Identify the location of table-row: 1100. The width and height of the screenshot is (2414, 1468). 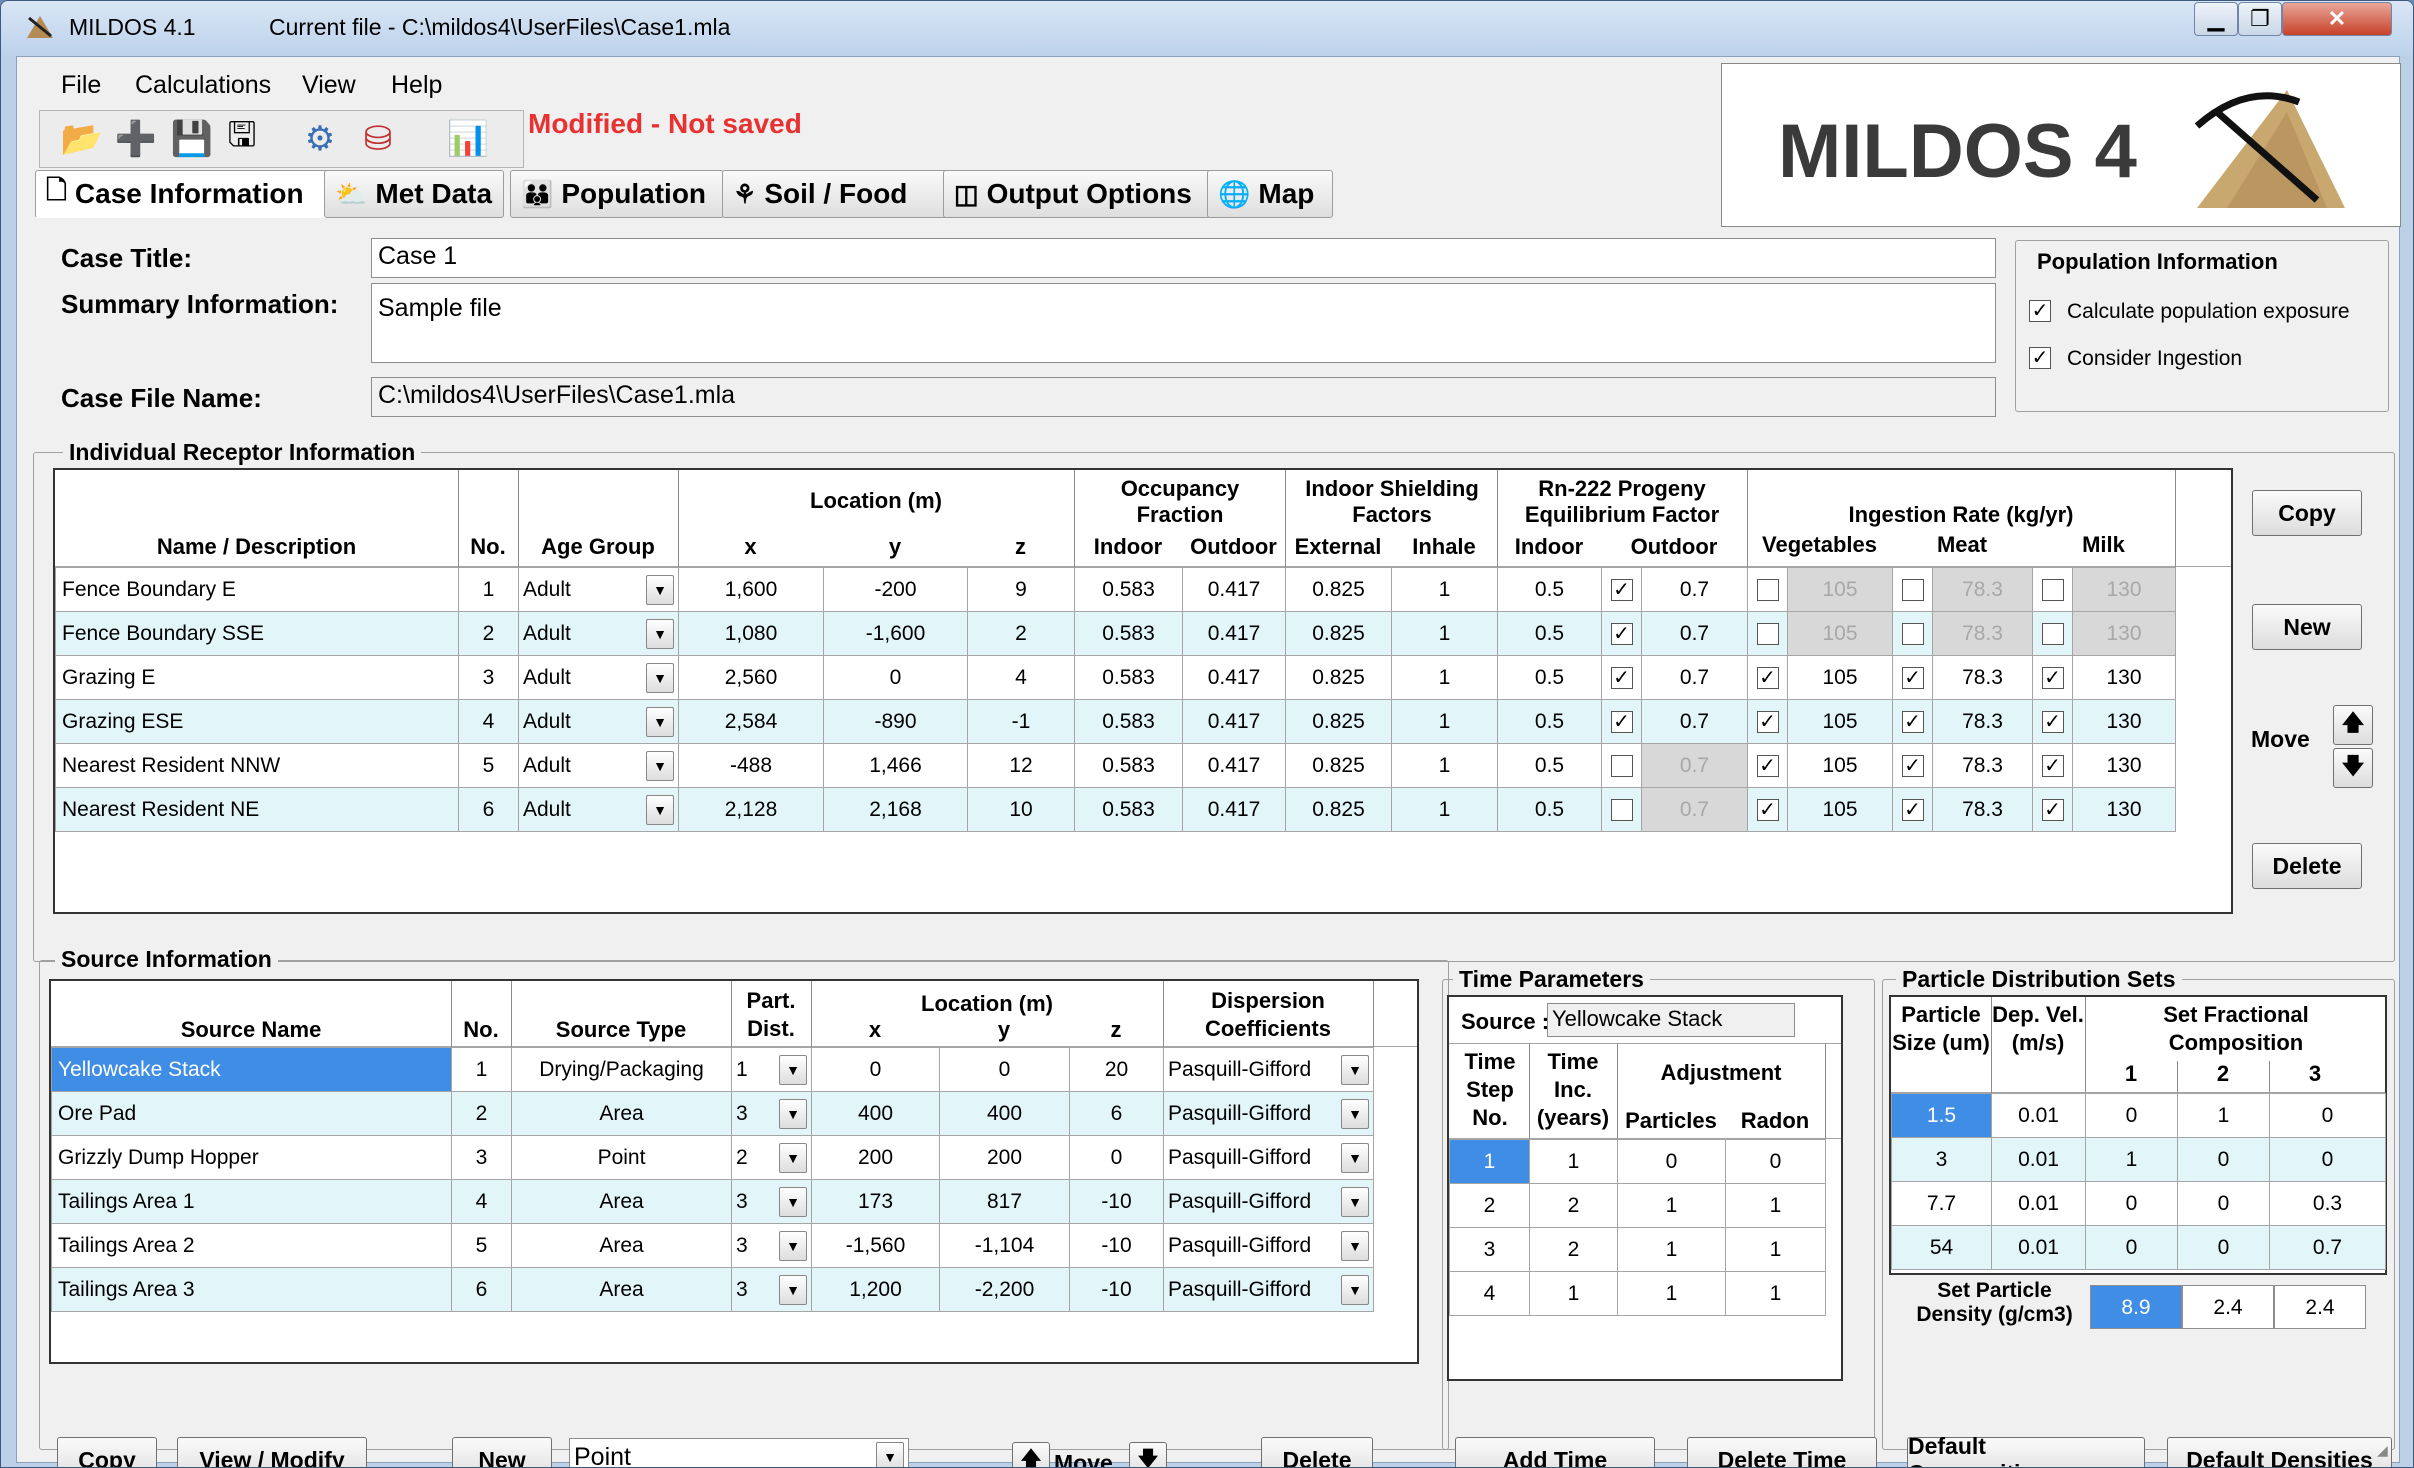
(1637, 1161).